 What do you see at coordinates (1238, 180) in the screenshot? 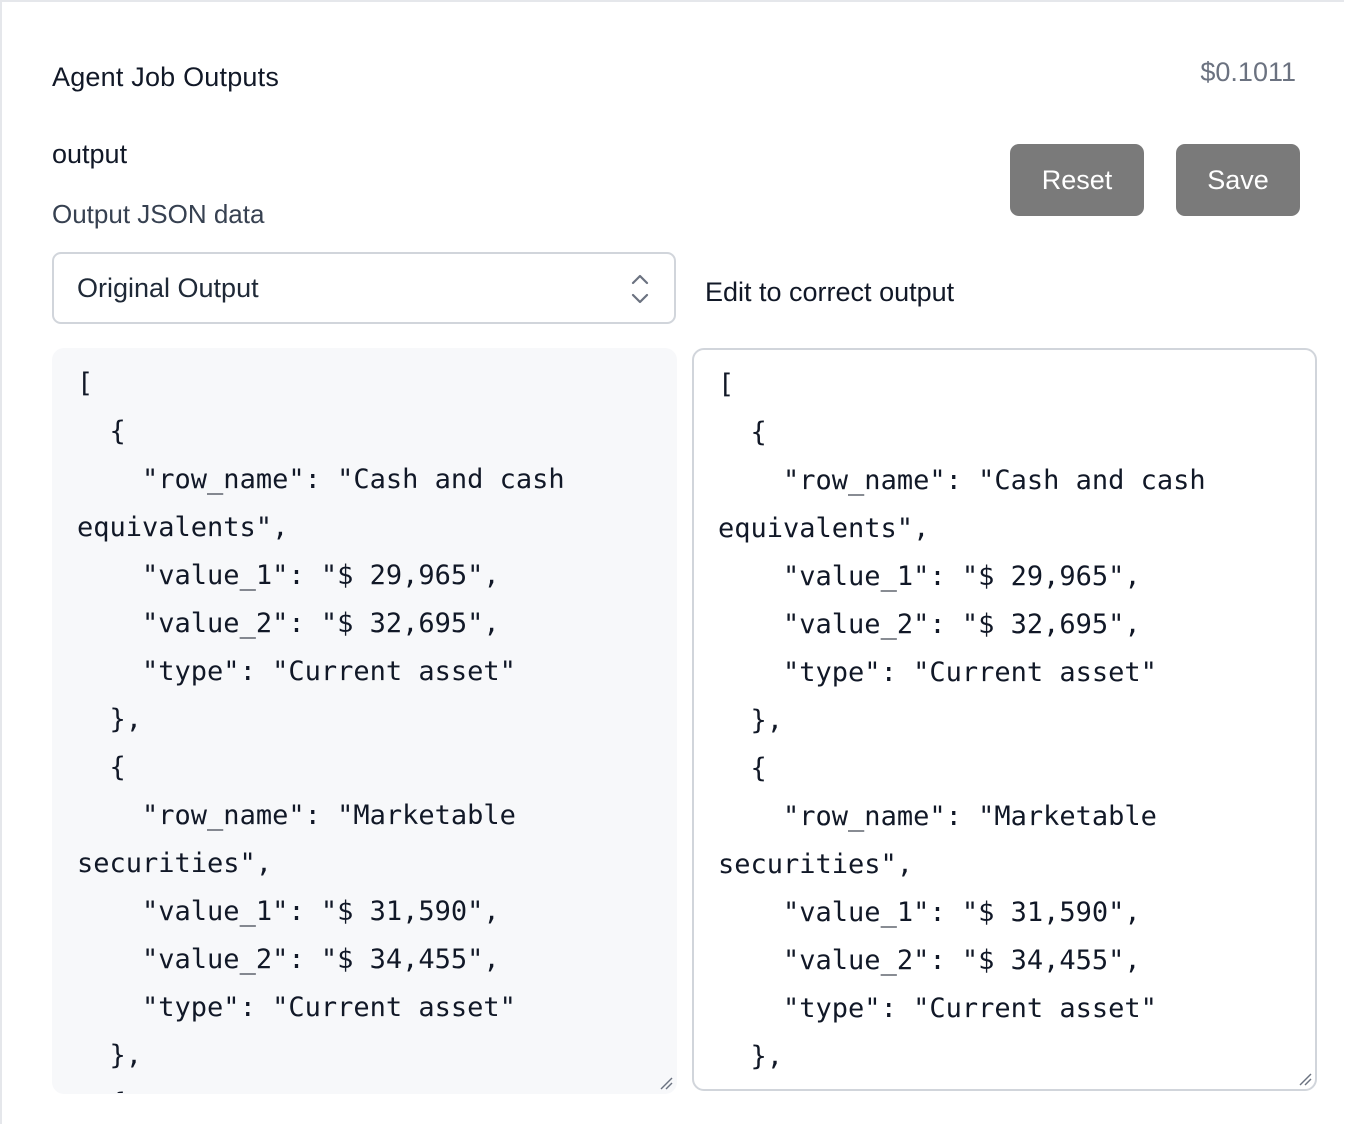
I see `save-button: Save` at bounding box center [1238, 180].